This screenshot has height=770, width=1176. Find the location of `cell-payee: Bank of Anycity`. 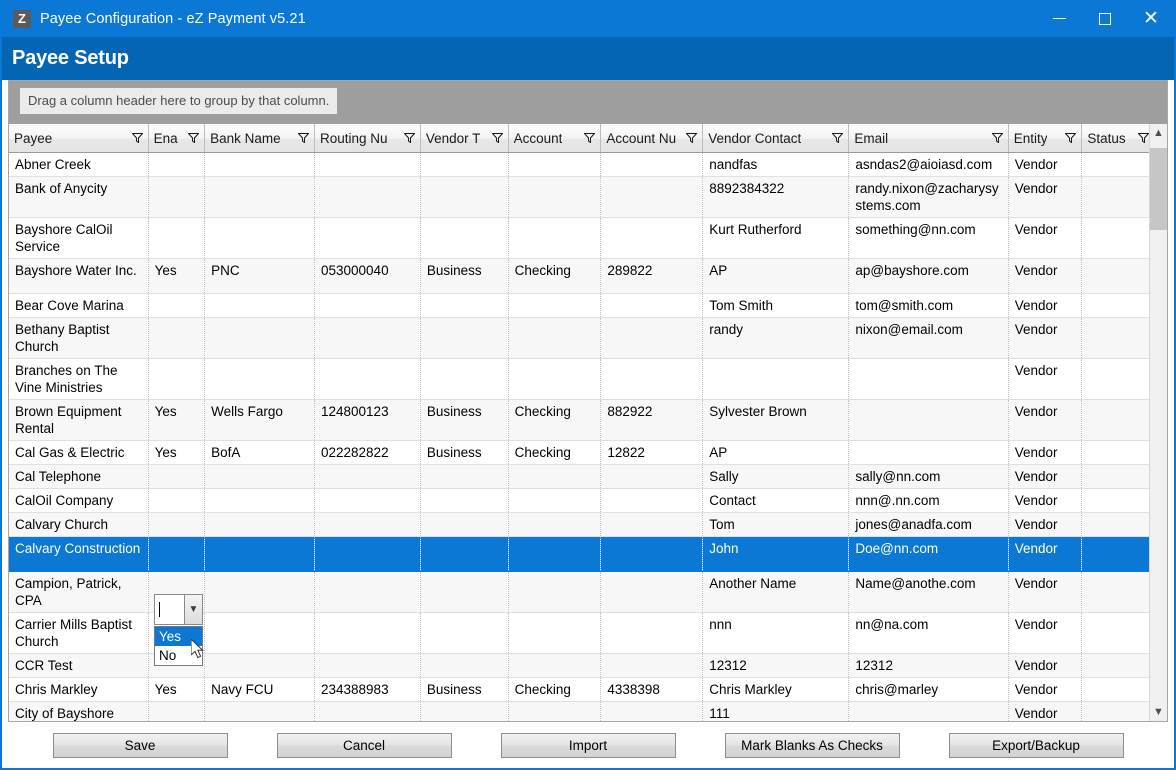

cell-payee: Bank of Anycity is located at coordinates (79, 197).